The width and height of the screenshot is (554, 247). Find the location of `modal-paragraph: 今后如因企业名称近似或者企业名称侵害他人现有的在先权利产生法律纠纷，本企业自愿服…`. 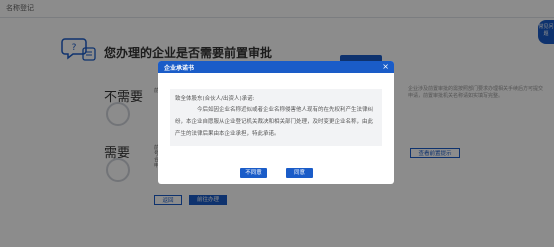

modal-paragraph: 今后如因企业名称近似或者企业名称侵害他人现有的在先权利产生法律纠纷，本企业自愿服… is located at coordinates (274, 122).